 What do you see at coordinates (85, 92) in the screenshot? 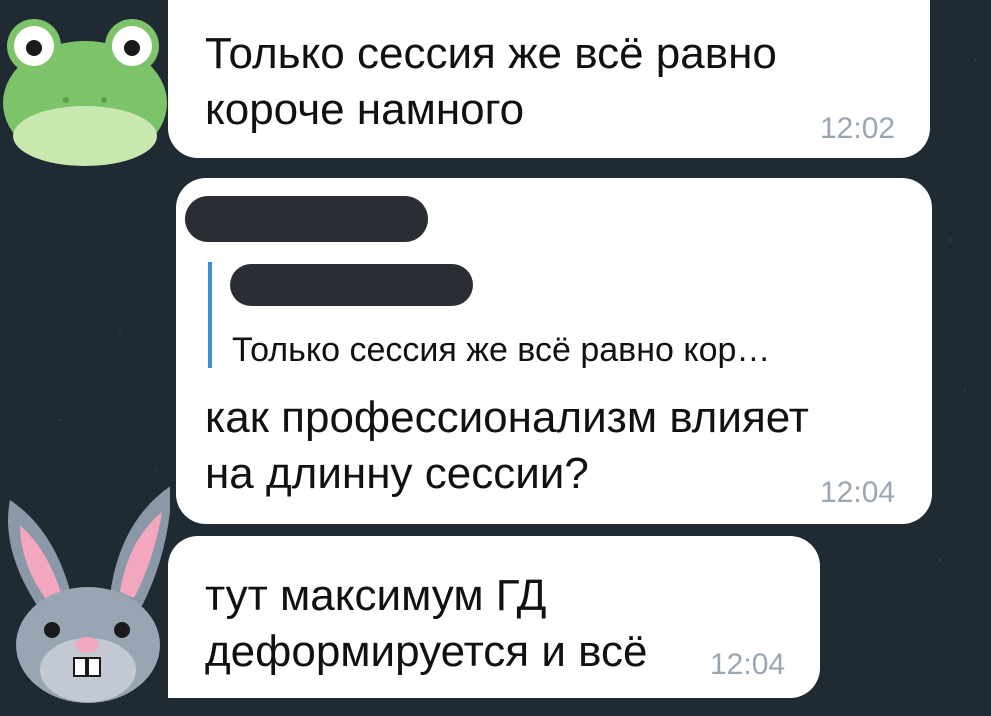
I see `frog-icon` at bounding box center [85, 92].